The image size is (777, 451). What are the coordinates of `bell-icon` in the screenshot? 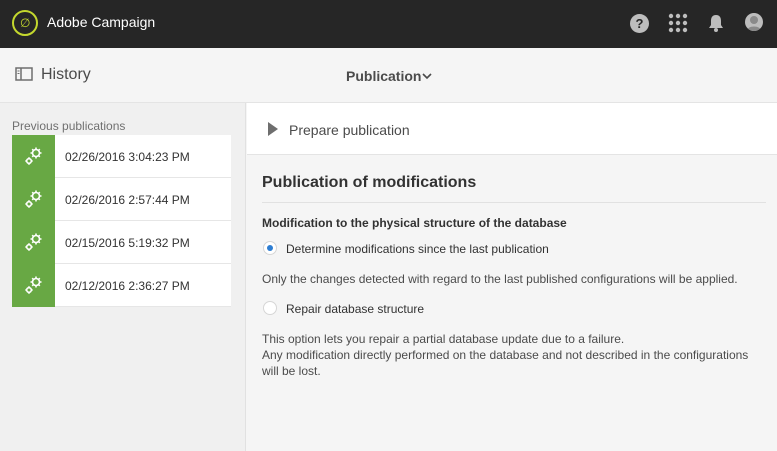 It's located at (717, 23).